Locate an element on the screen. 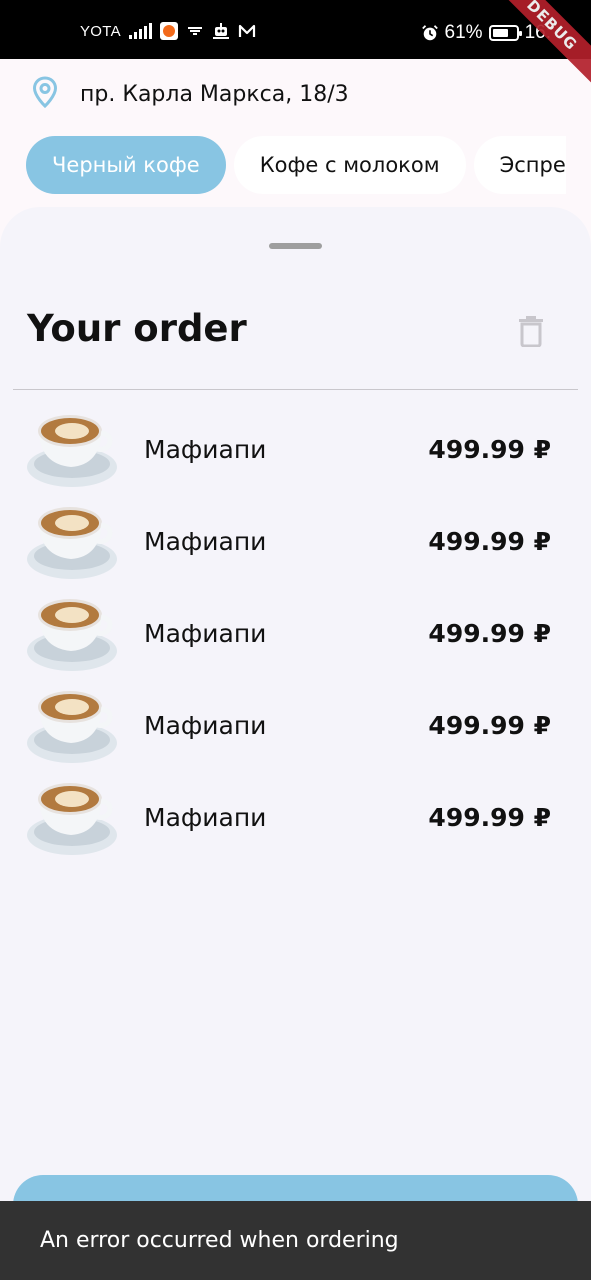 This screenshot has width=591, height=1280. status-bar-left: YOTA is located at coordinates (168, 31).